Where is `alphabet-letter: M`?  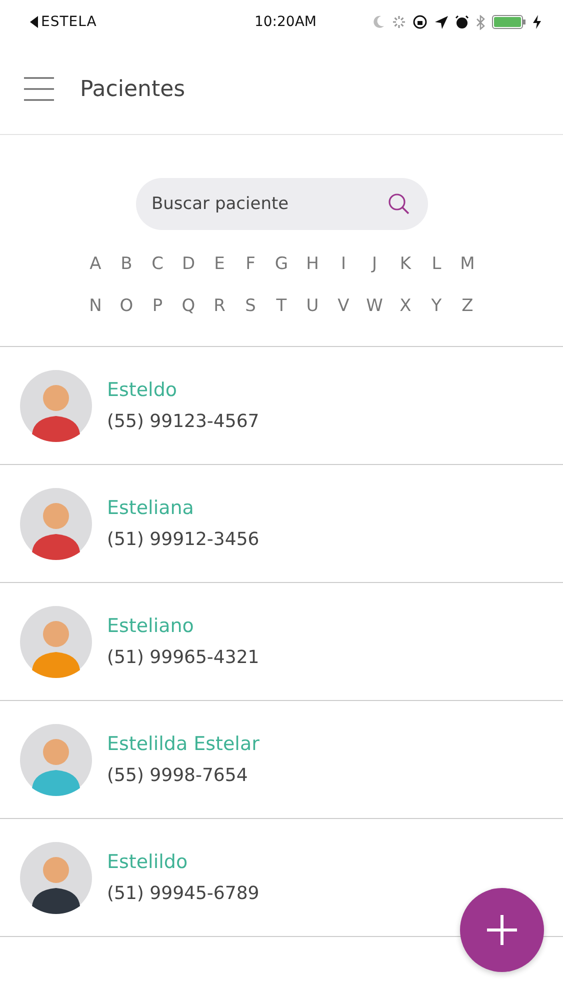
alphabet-letter: M is located at coordinates (468, 264).